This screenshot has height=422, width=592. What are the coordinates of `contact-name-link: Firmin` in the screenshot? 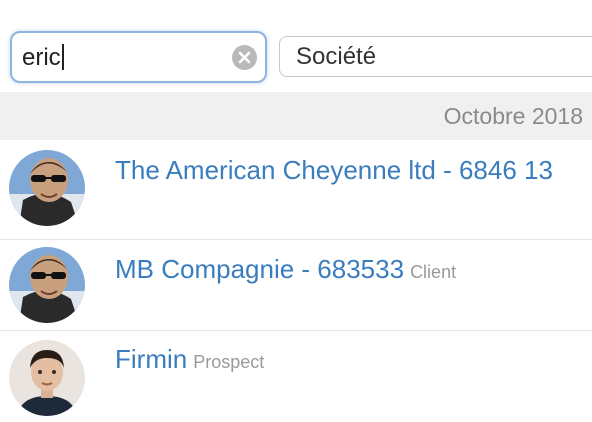 It's located at (151, 359).